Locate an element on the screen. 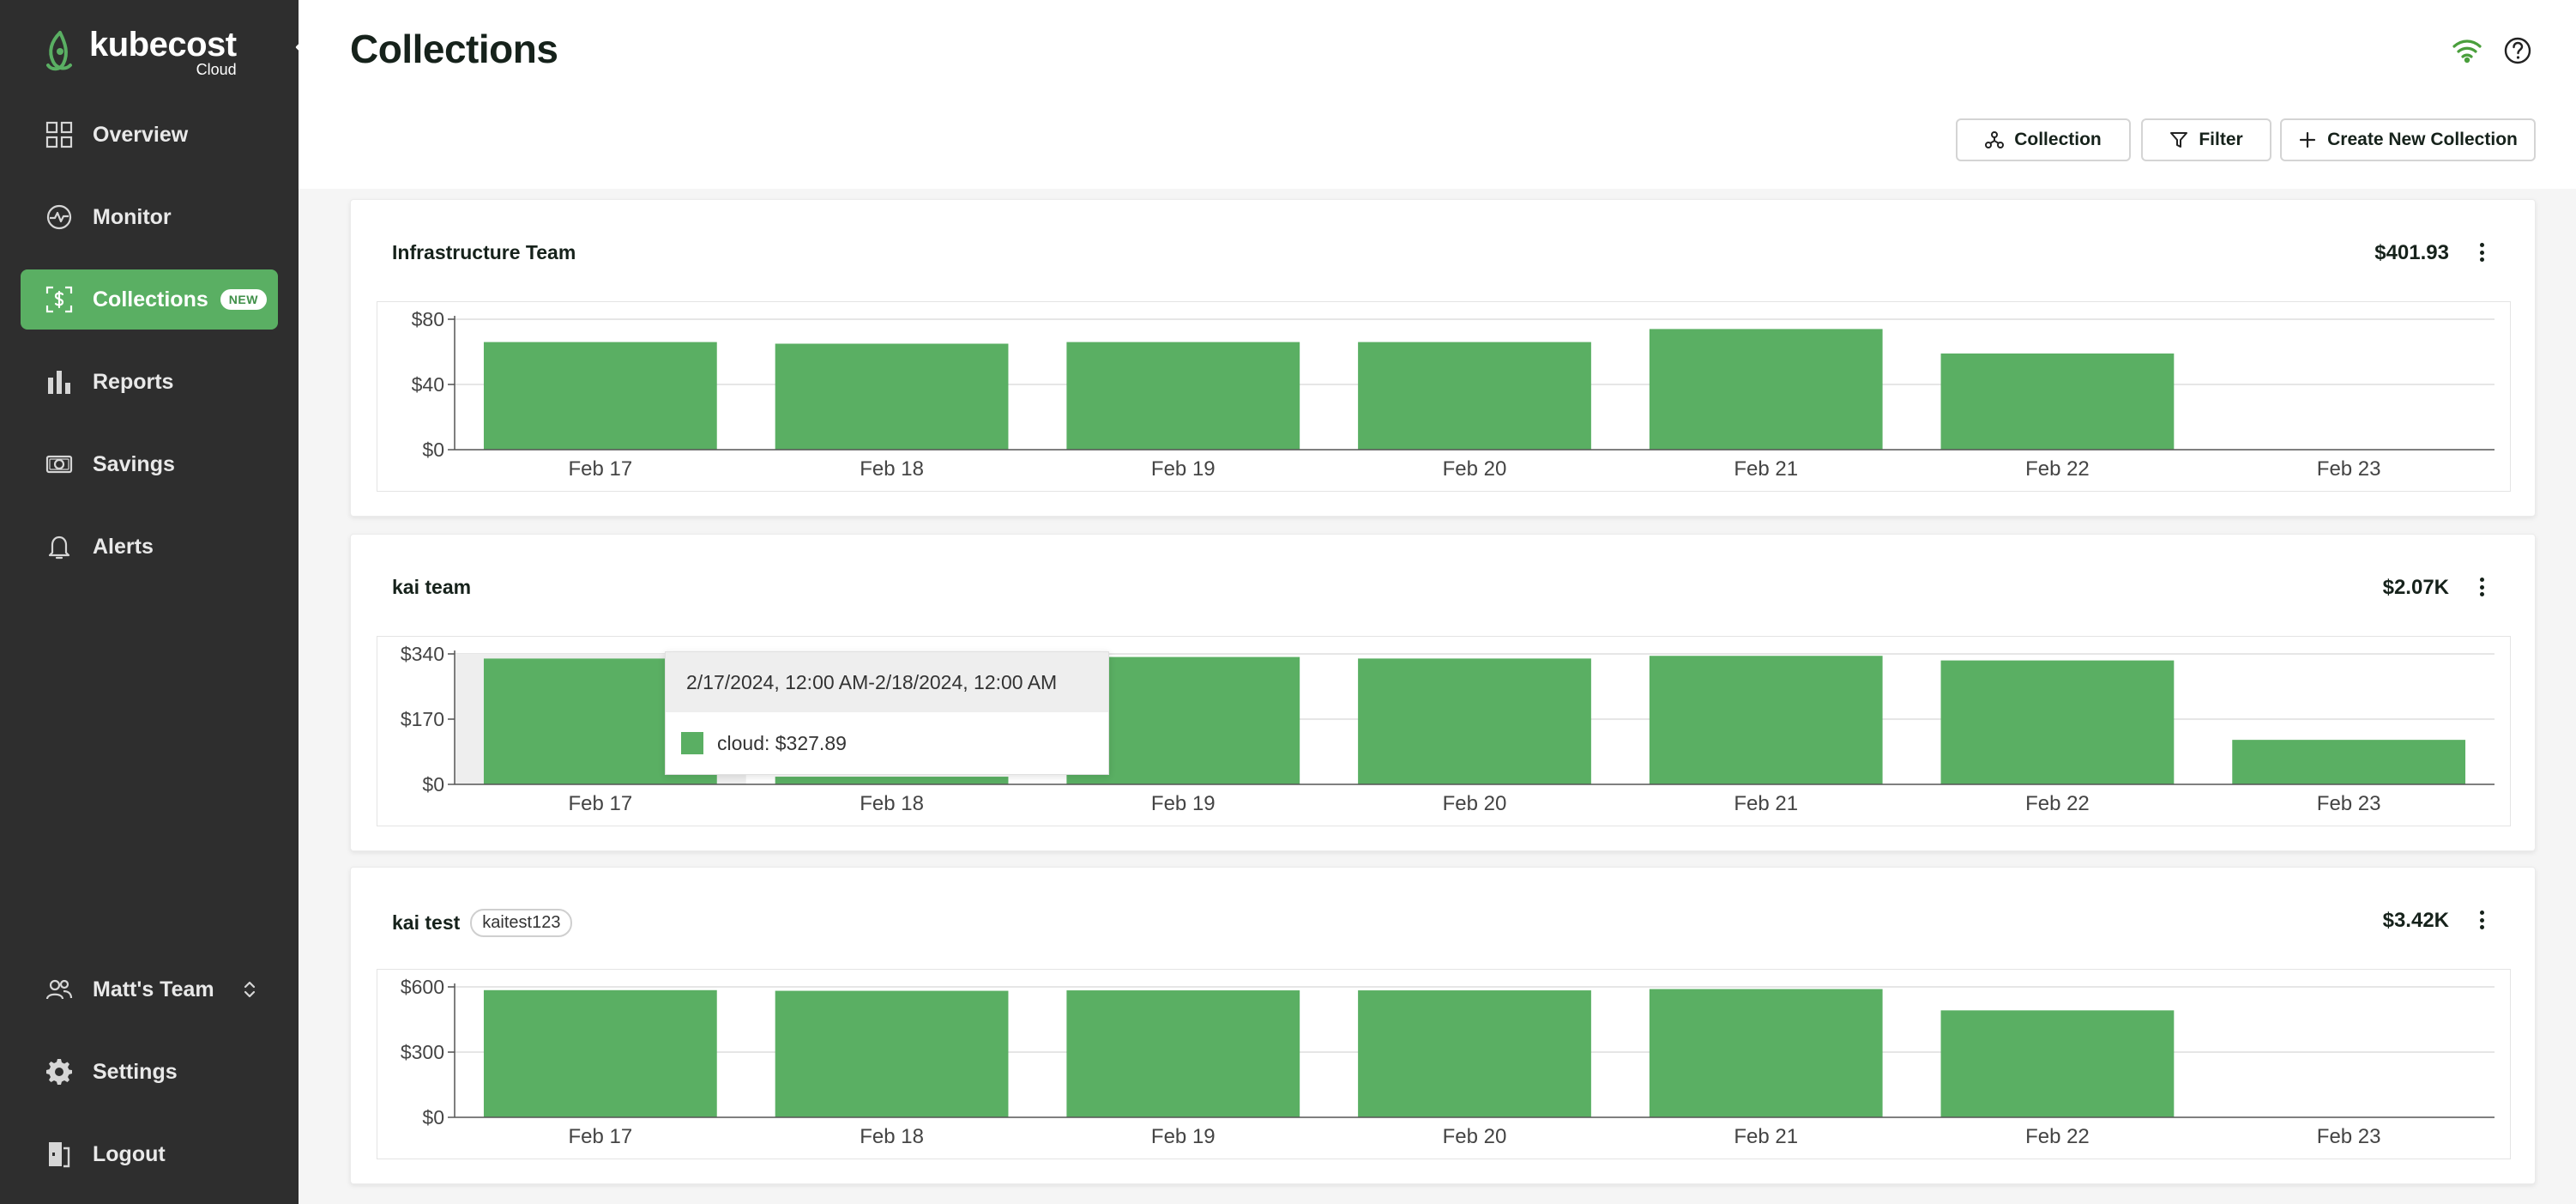 Image resolution: width=2576 pixels, height=1204 pixels. kubecost-logo: kubecost Cloud is located at coordinates (140, 51).